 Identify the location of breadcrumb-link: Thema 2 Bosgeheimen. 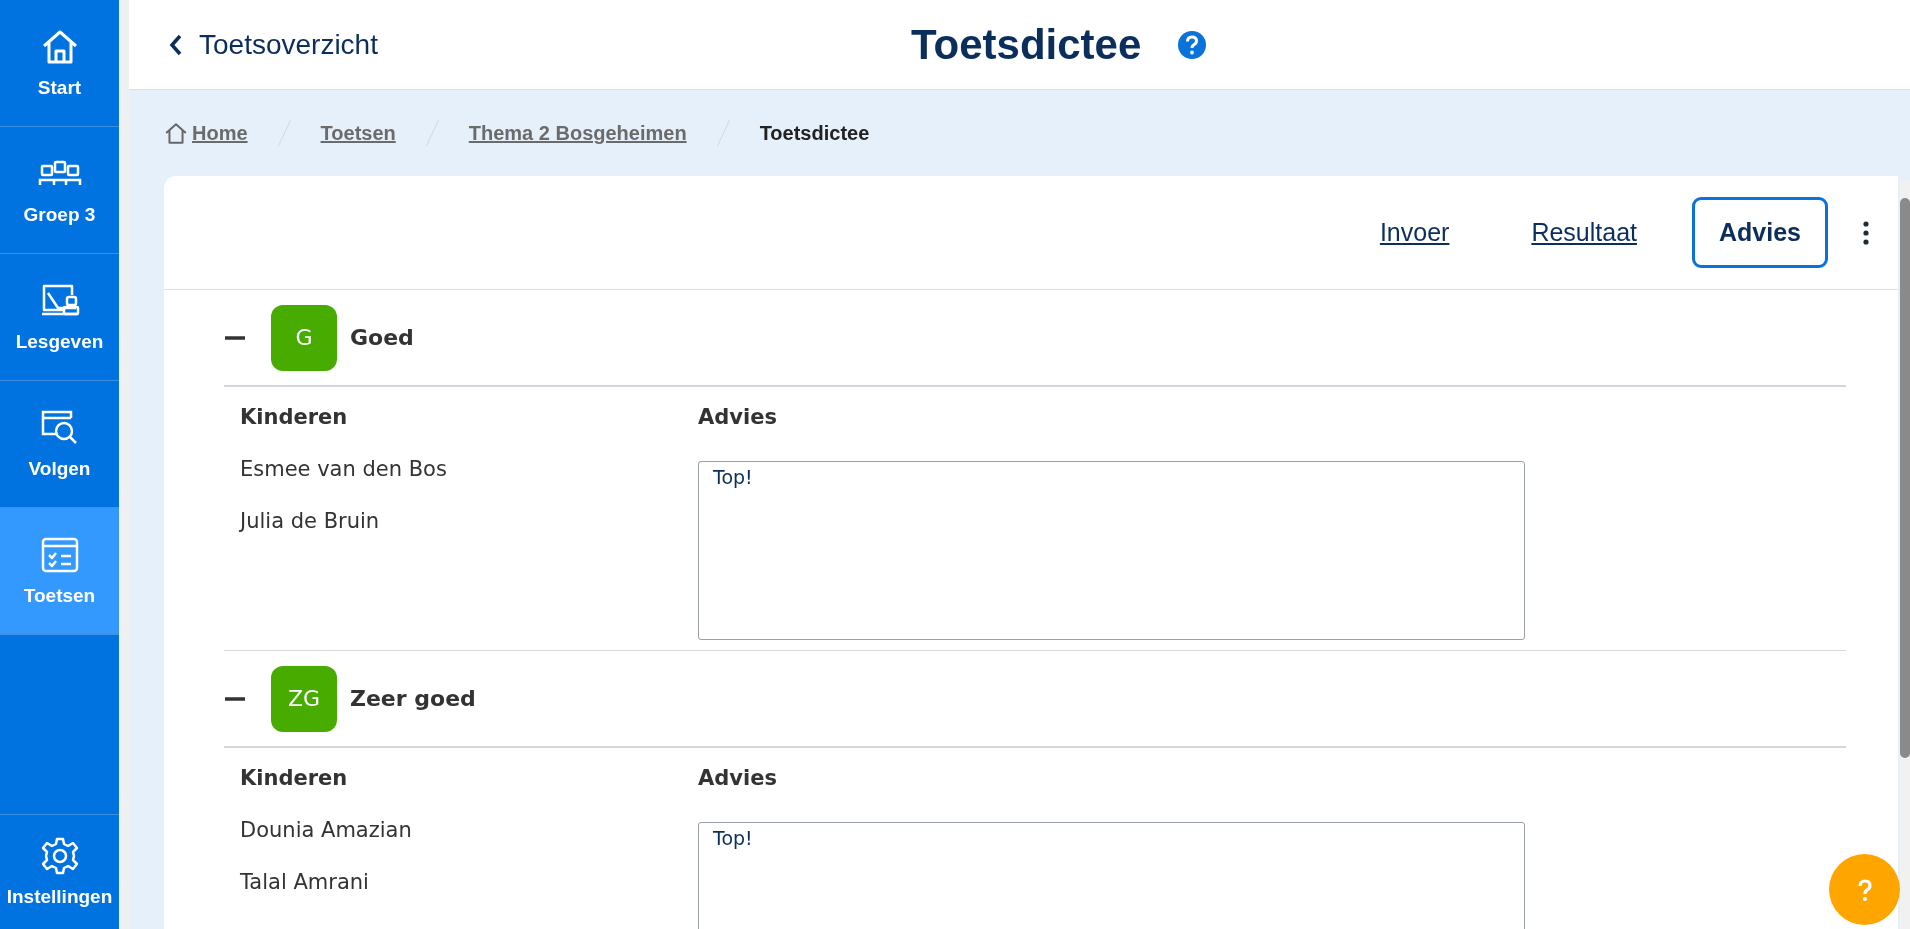
(577, 133).